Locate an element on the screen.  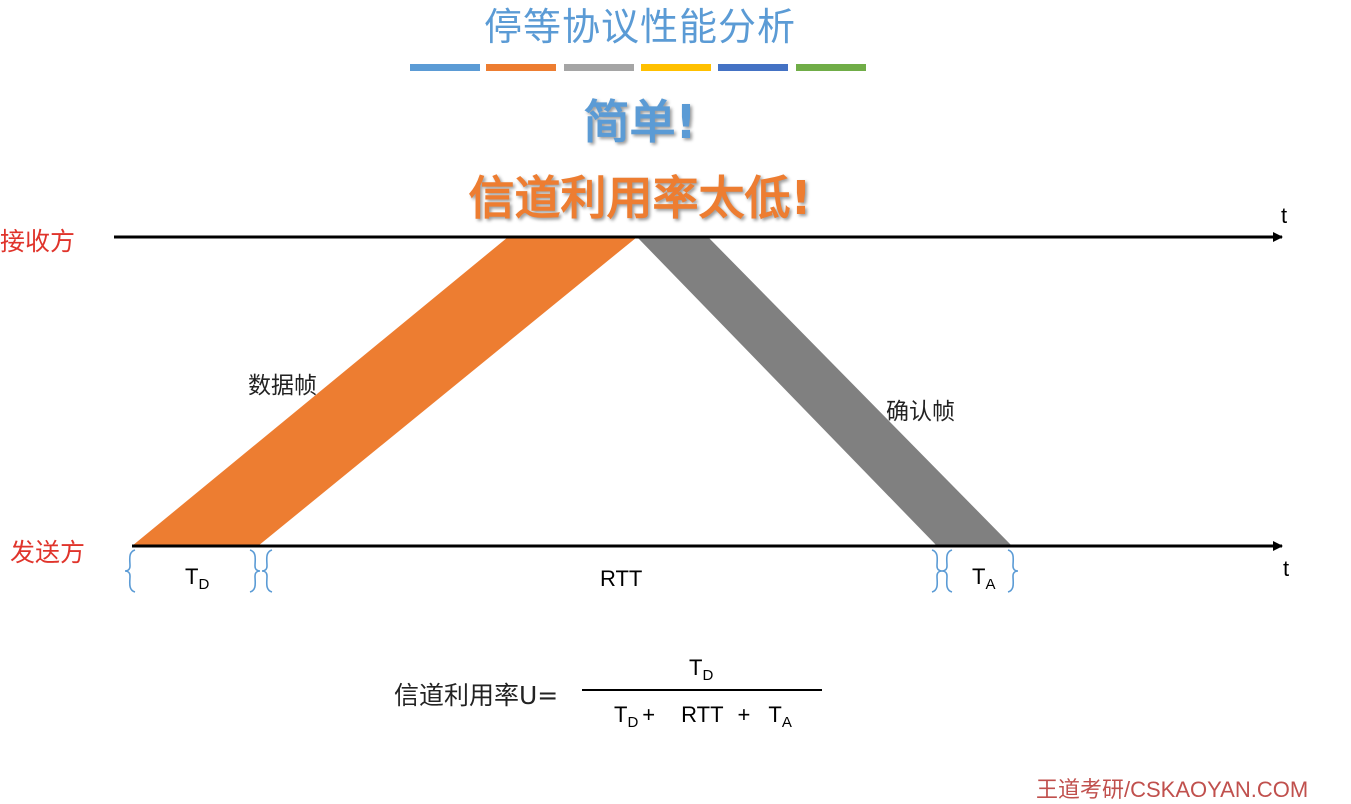
data-frame-label: 数据帧 is located at coordinates (282, 386).